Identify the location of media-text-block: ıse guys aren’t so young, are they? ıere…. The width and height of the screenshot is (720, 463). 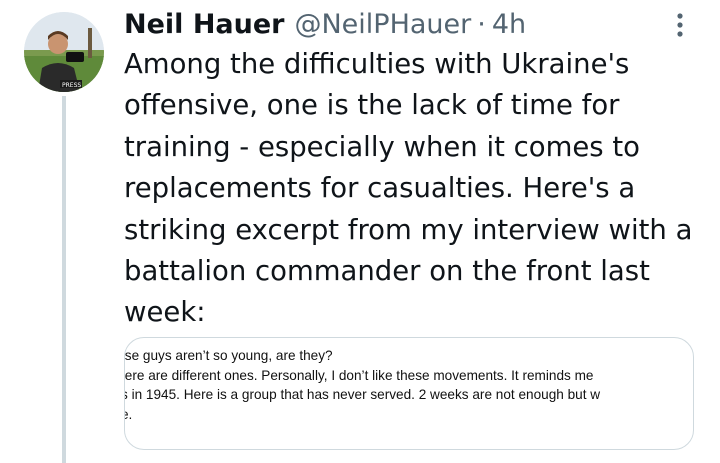
(408, 385).